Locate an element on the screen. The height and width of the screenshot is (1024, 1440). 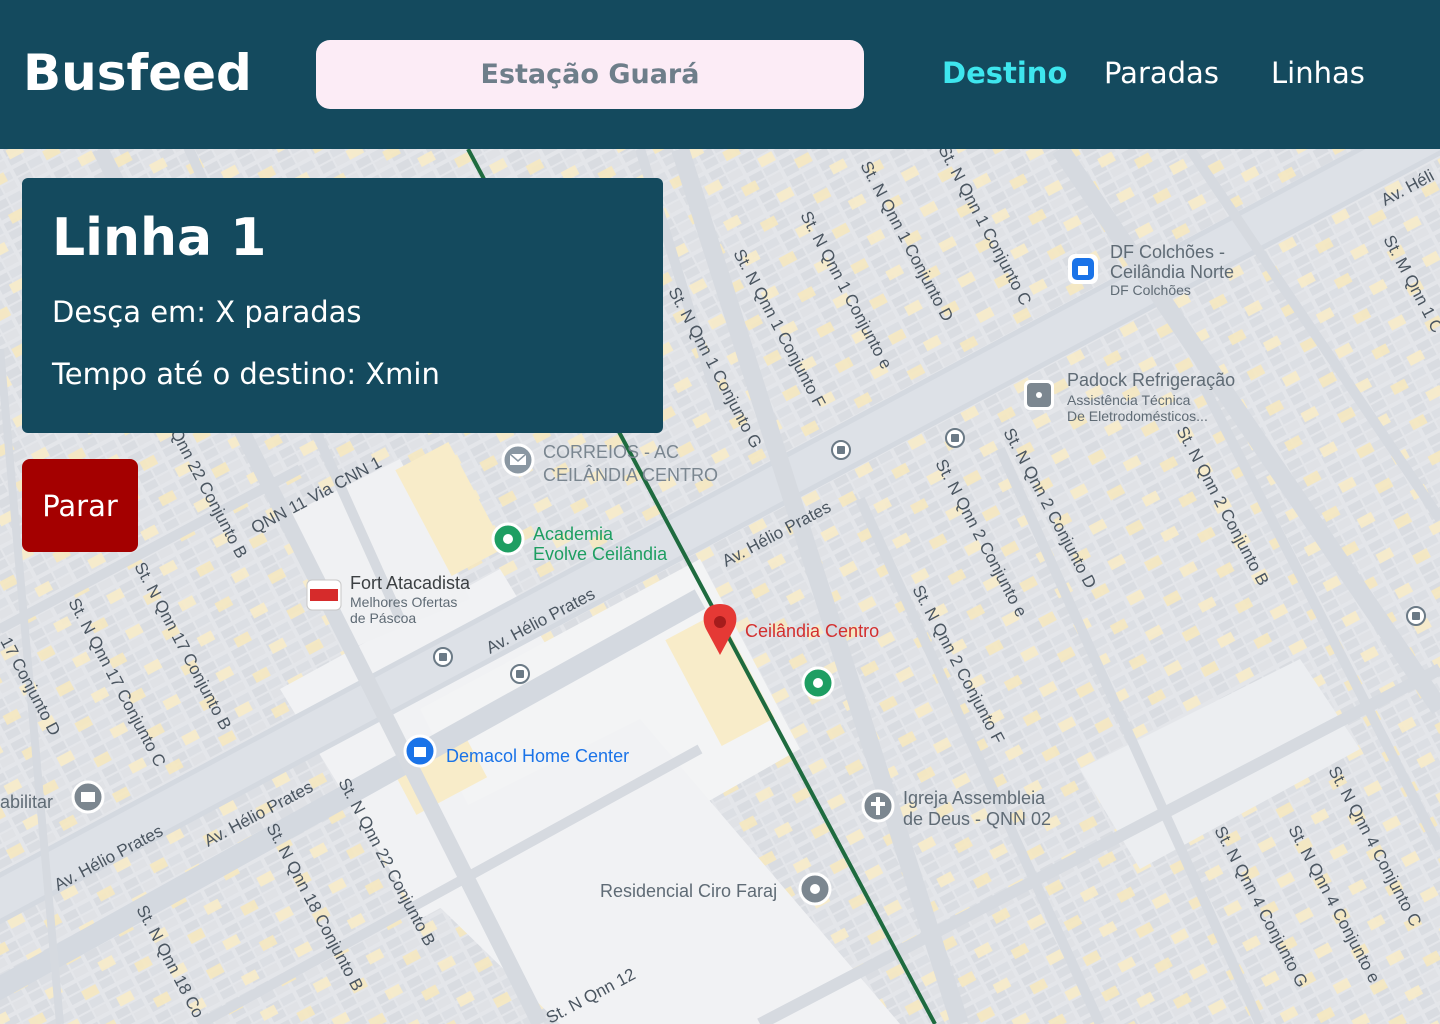
mail-icon is located at coordinates (518, 460).